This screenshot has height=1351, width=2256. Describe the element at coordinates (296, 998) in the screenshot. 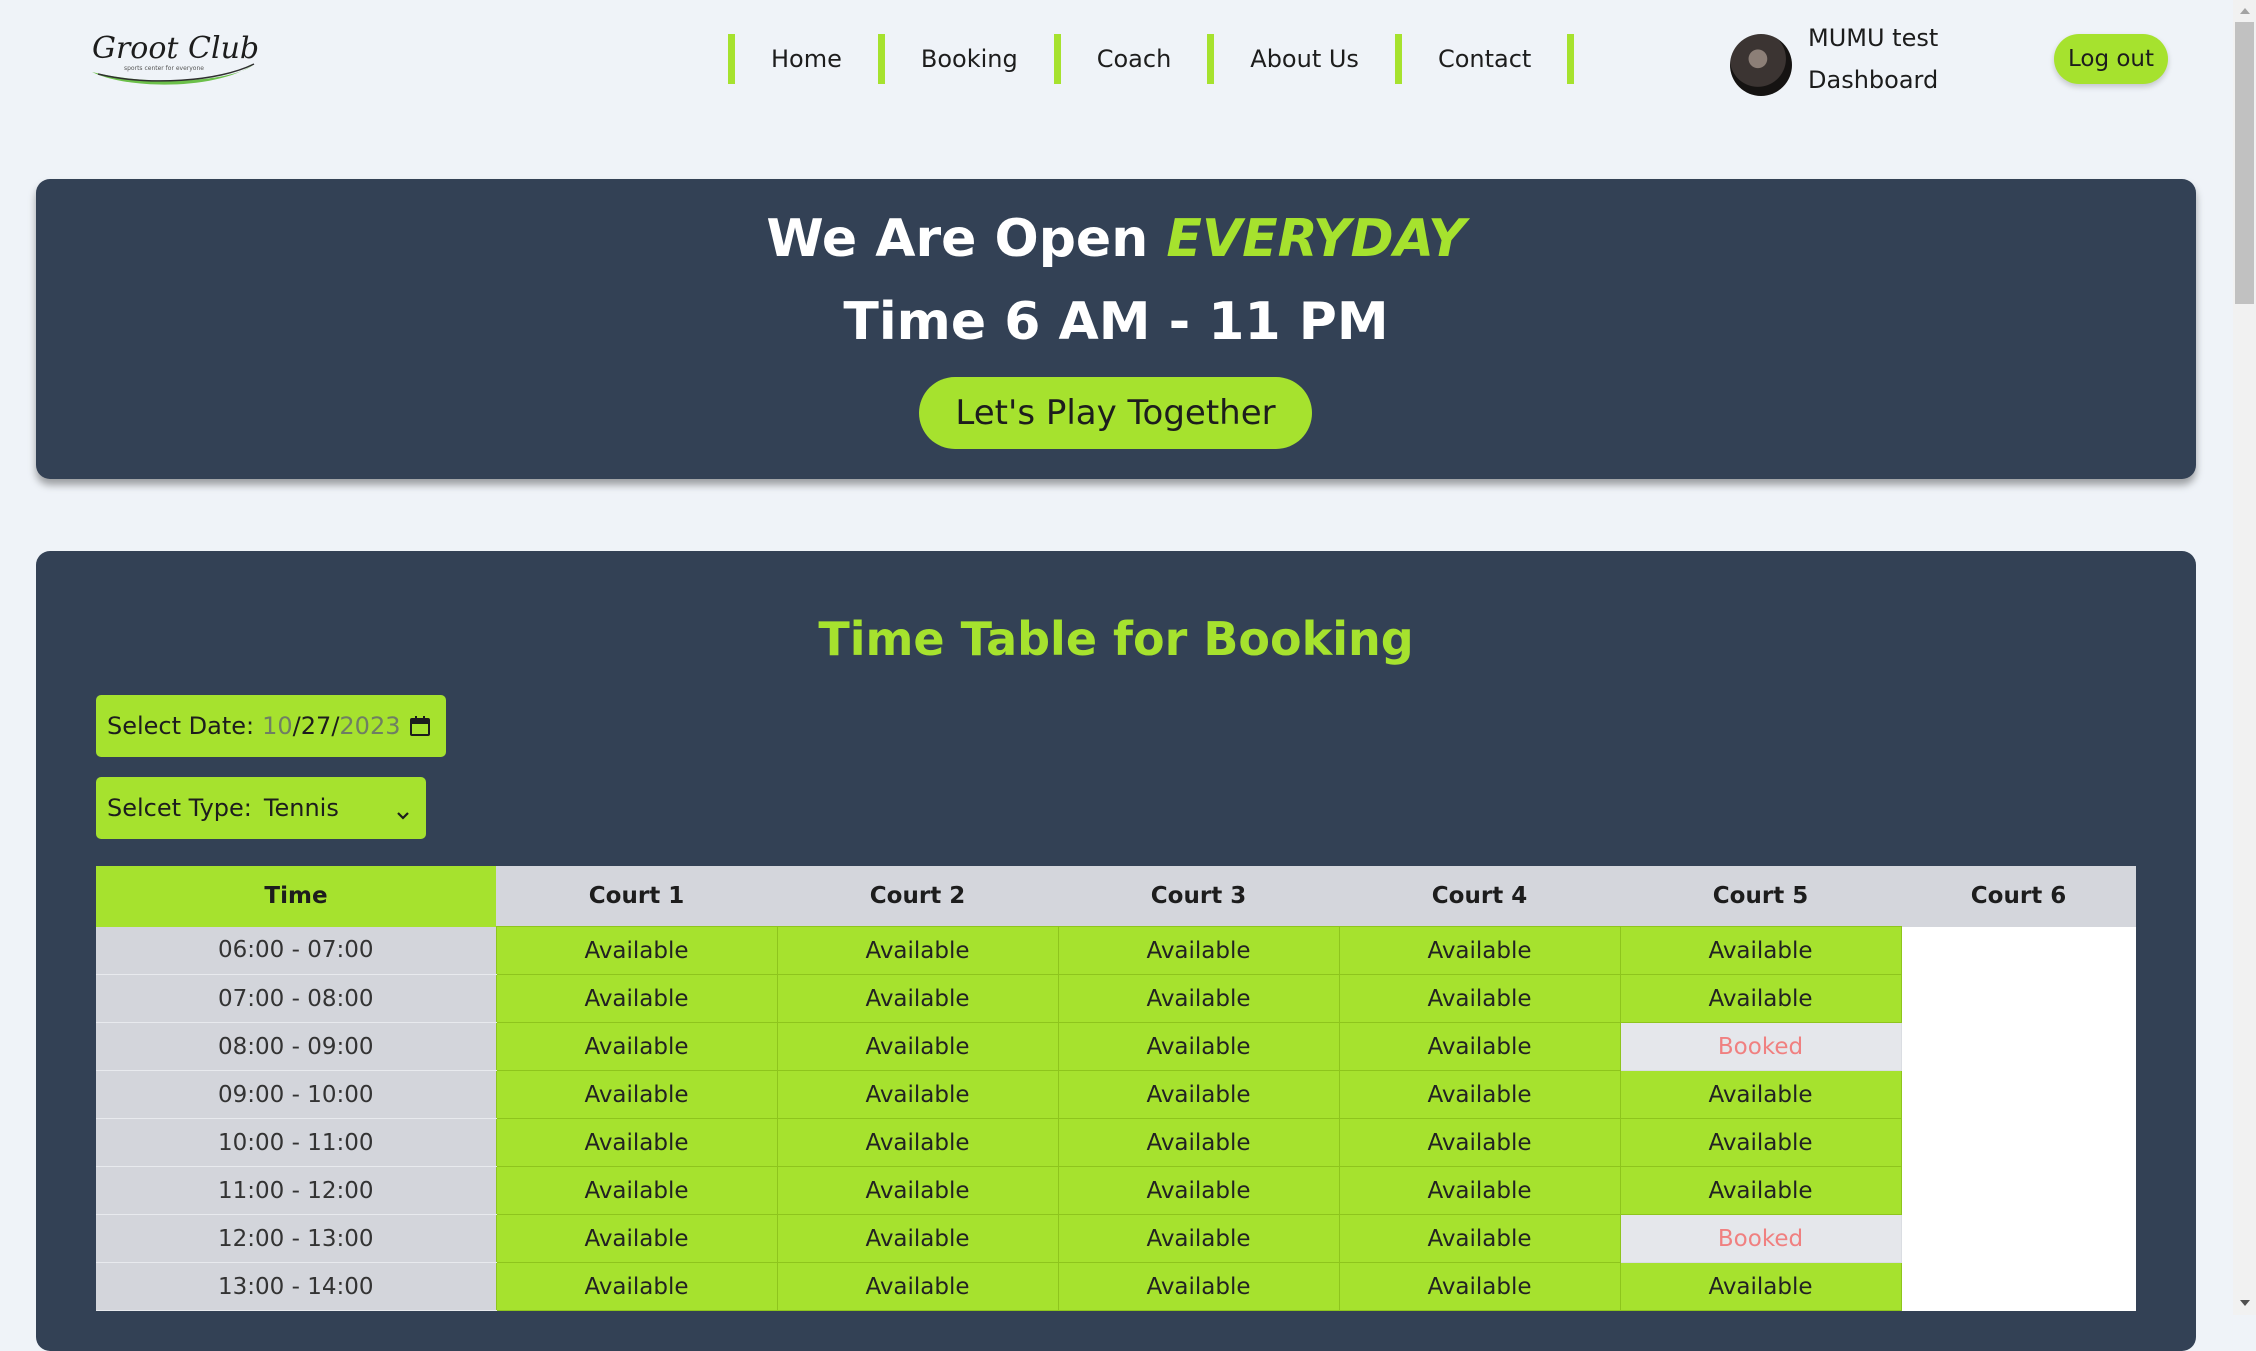

I see `time-slot-cell: 07:00 - 08:00` at that location.